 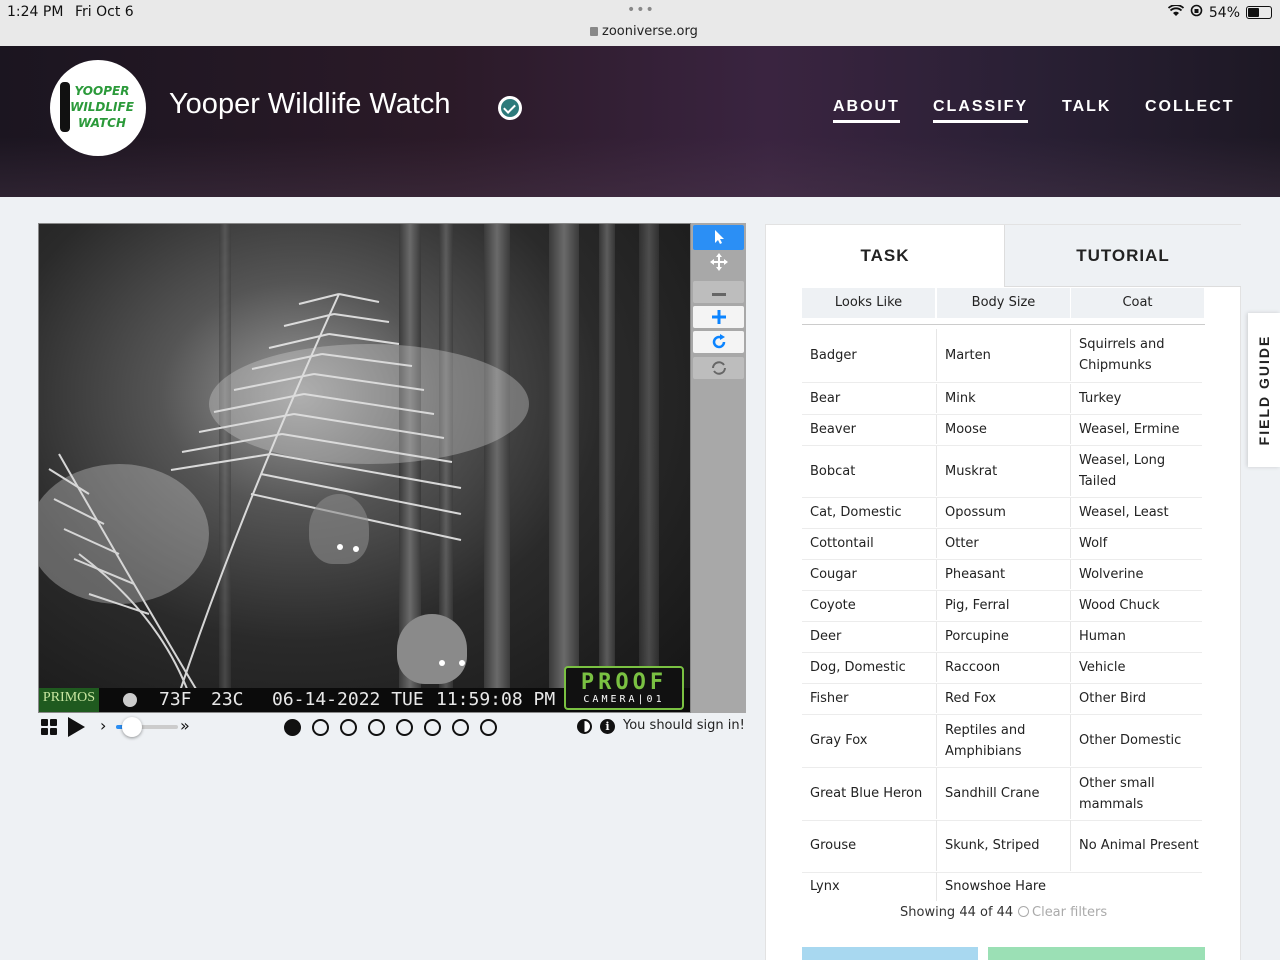 I want to click on url-bar: zooniverse.org, so click(x=644, y=31).